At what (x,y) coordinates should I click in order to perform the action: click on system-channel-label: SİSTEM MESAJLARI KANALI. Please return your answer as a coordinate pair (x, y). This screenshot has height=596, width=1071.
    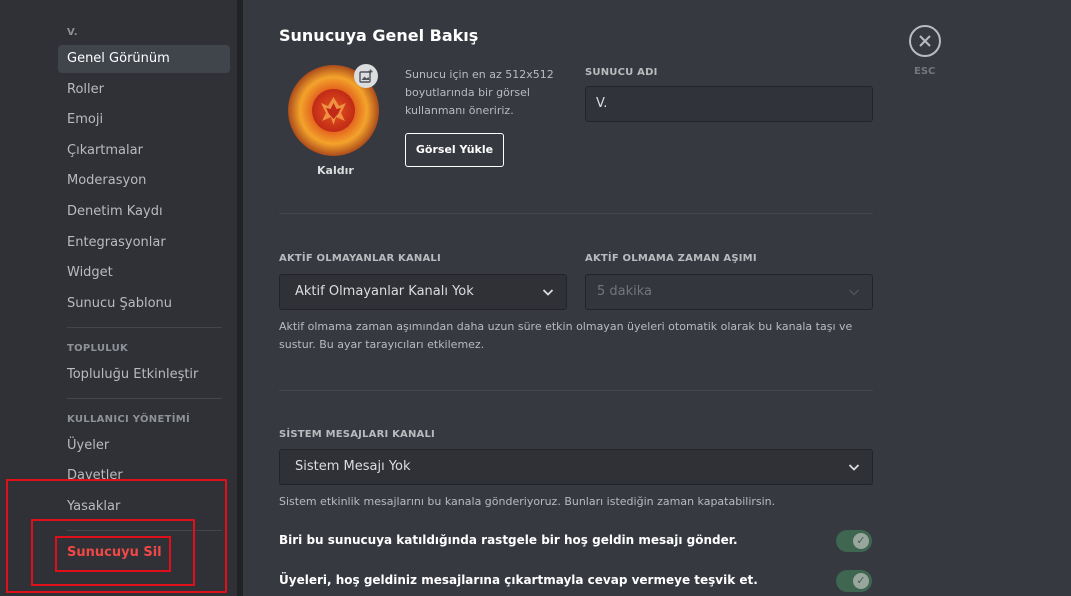
    Looking at the image, I should click on (357, 434).